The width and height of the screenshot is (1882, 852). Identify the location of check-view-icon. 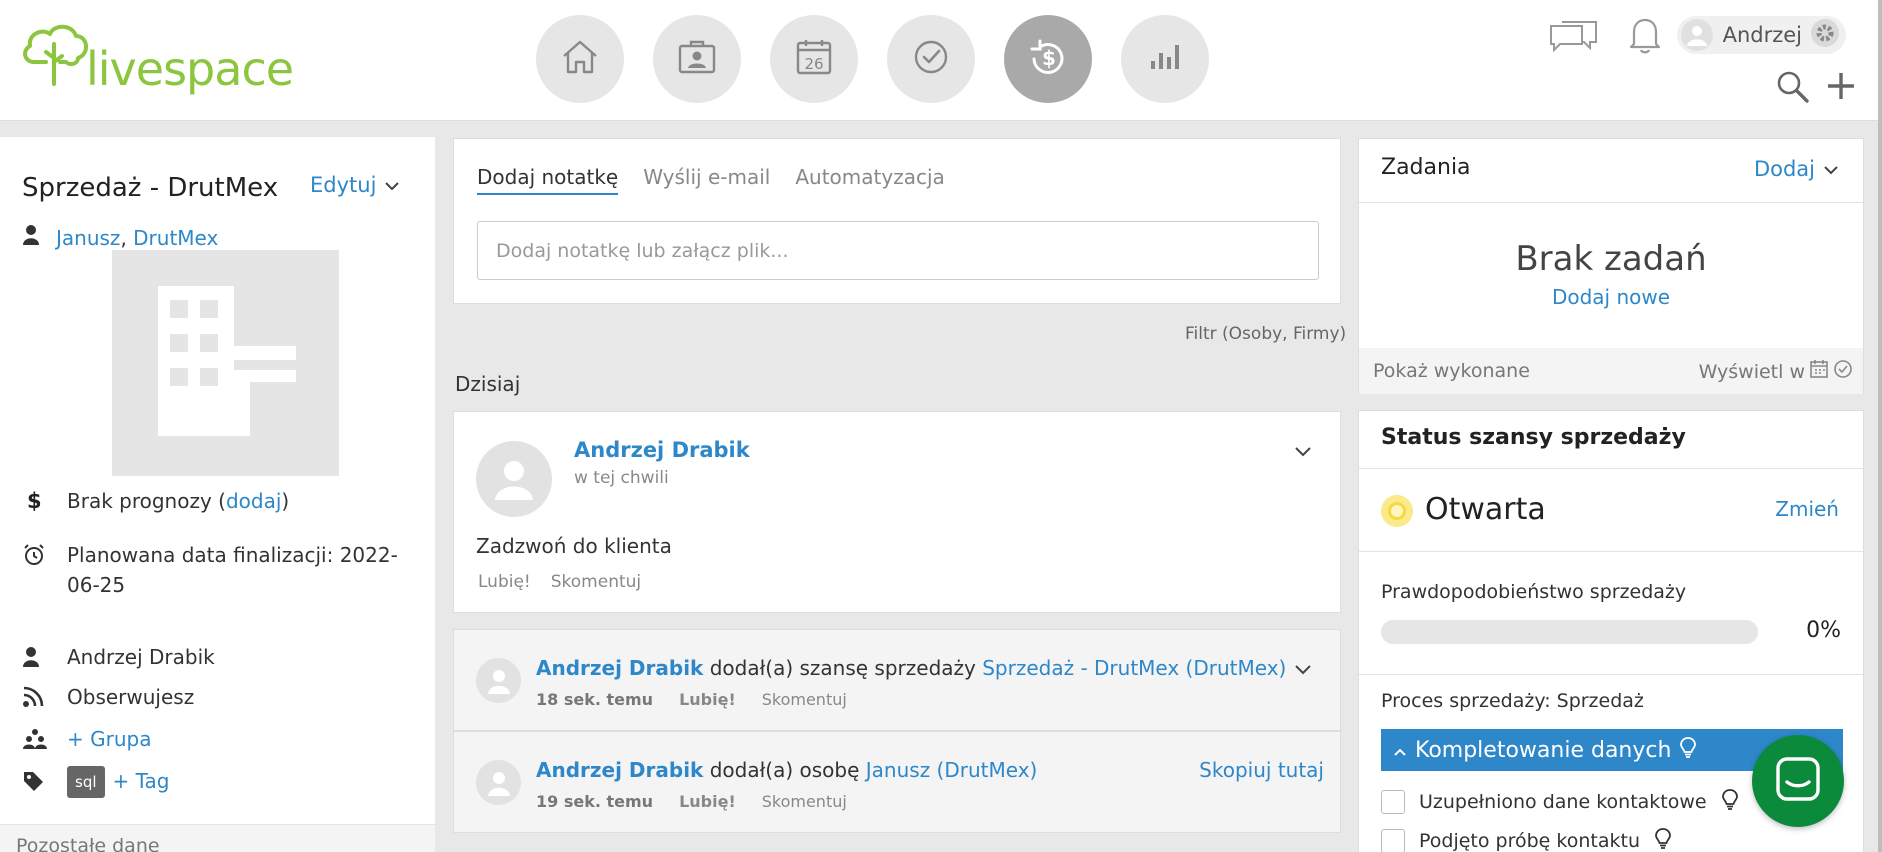
(1843, 371).